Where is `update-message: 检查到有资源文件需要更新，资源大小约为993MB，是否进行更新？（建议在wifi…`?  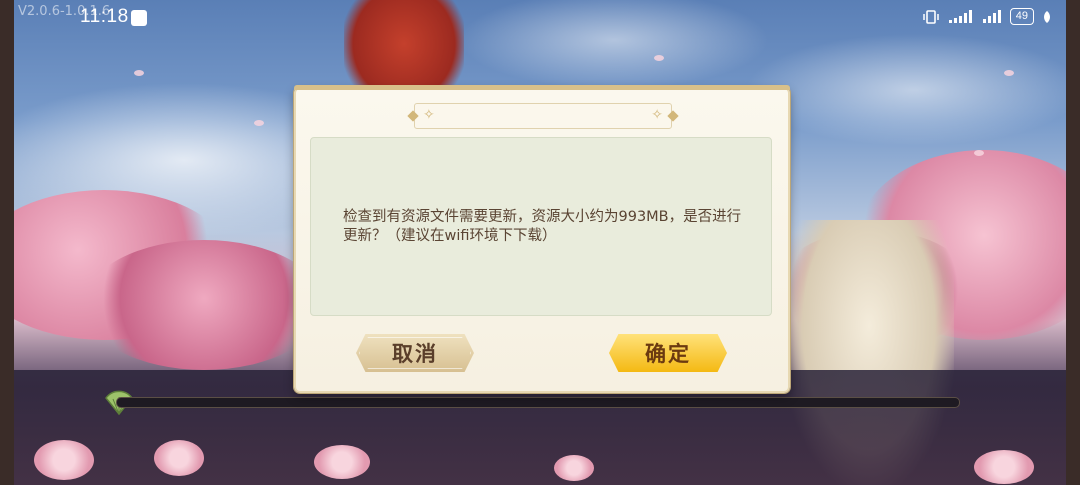 update-message: 检查到有资源文件需要更新，资源大小约为993MB，是否进行更新？（建议在wifi… is located at coordinates (542, 226).